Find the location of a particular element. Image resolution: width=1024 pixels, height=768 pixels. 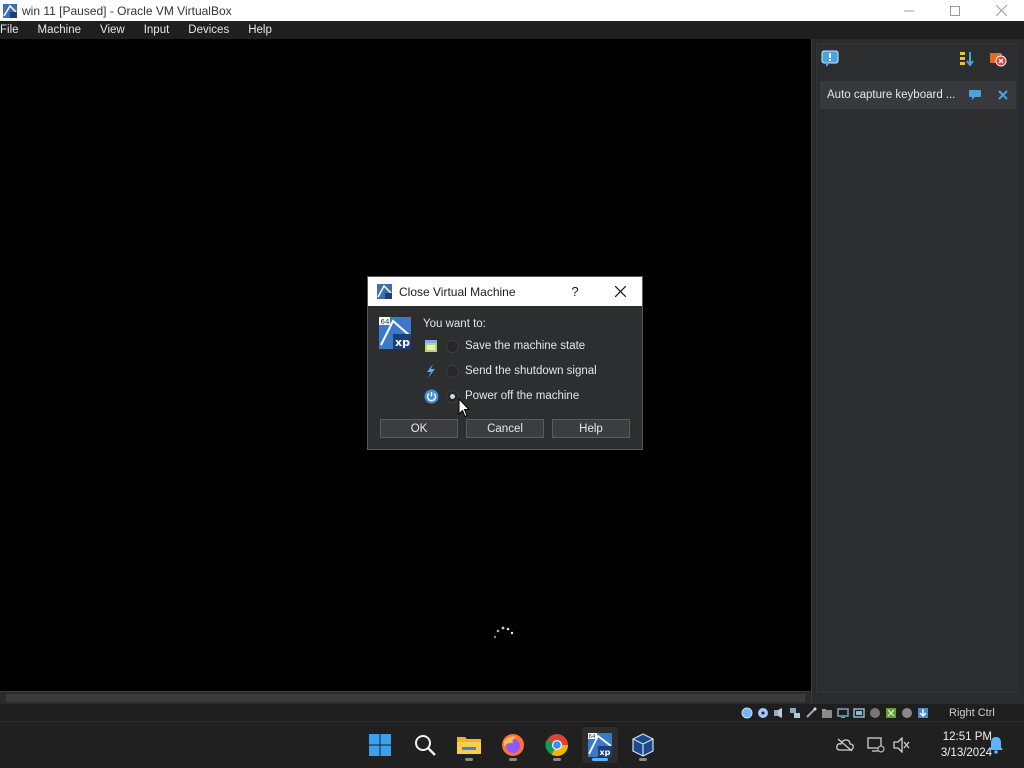

maximize-icon is located at coordinates (955, 10).